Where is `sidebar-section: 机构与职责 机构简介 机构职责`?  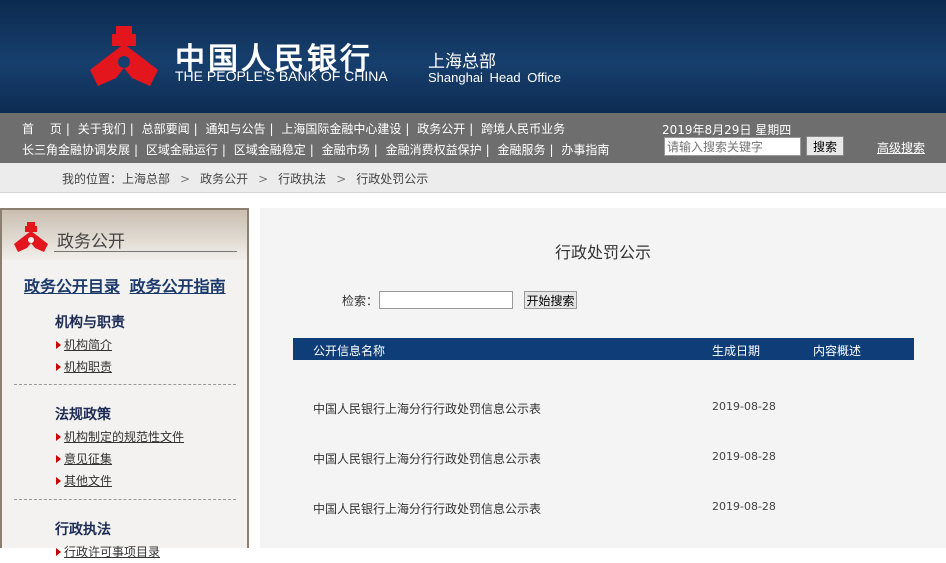
sidebar-section: 机构与职责 机构简介 机构职责 is located at coordinates (90, 345).